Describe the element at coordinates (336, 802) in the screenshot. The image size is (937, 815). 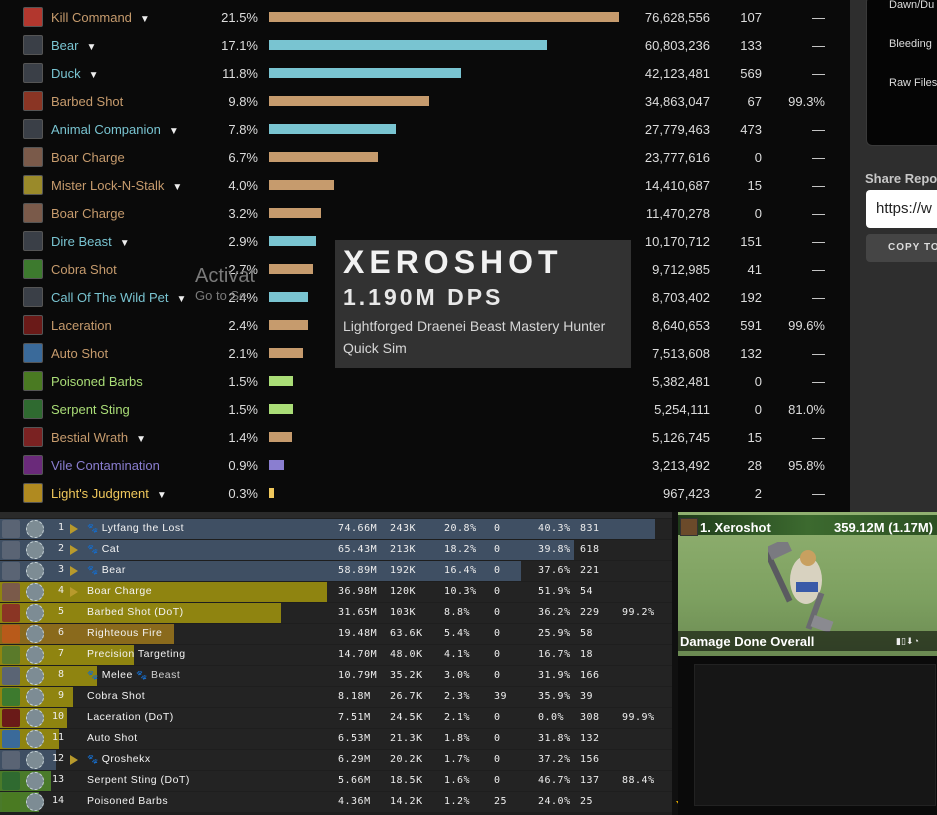
I see `damage-meter-row: 14 Poisoned Barbs 4.36M 14.2K 1.2% 25 24.0% 25` at that location.